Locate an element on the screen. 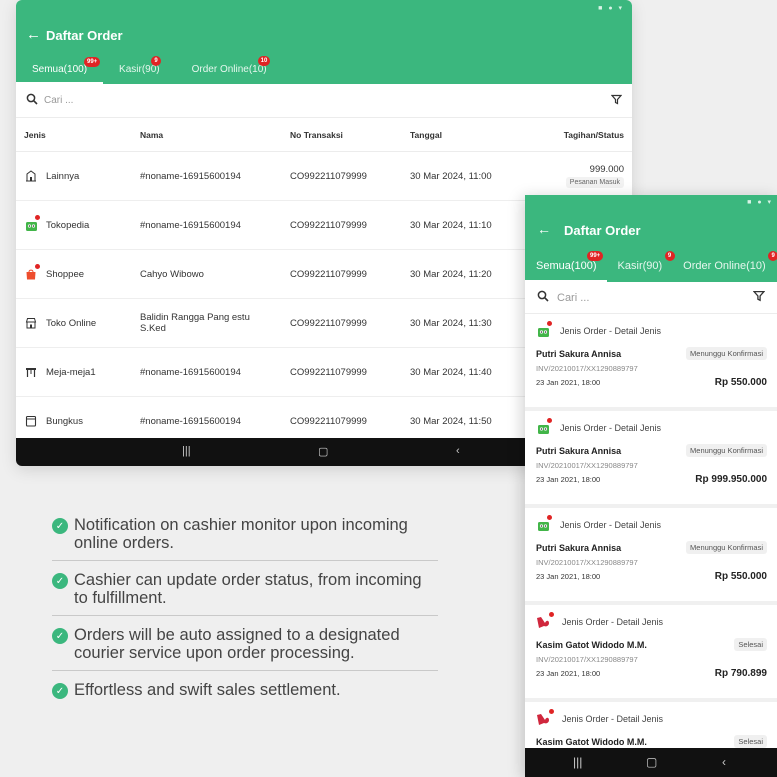 The image size is (777, 777). status-badge: Pesanan Masuk is located at coordinates (594, 182).